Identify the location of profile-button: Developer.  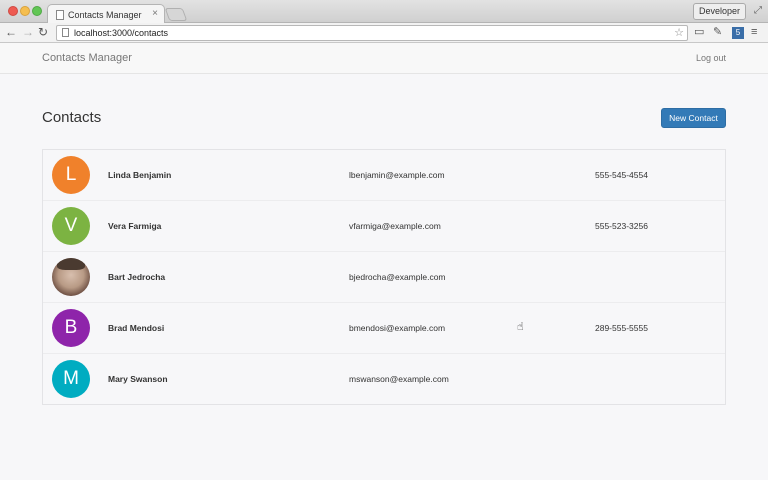
(719, 11).